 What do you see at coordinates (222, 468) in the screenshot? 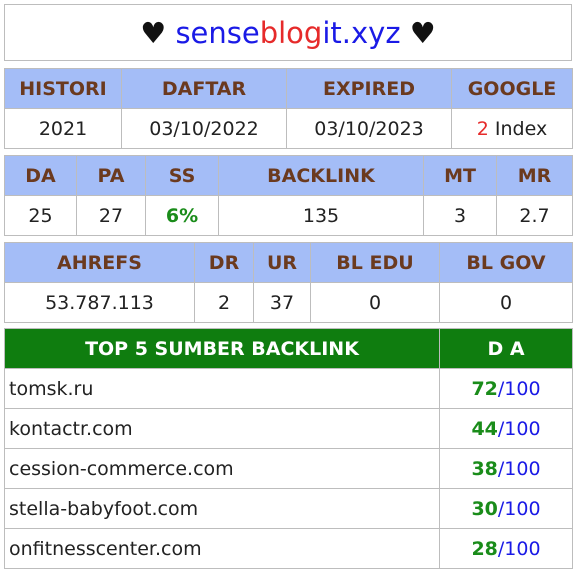
I see `backlink-site: cession-commerce.com` at bounding box center [222, 468].